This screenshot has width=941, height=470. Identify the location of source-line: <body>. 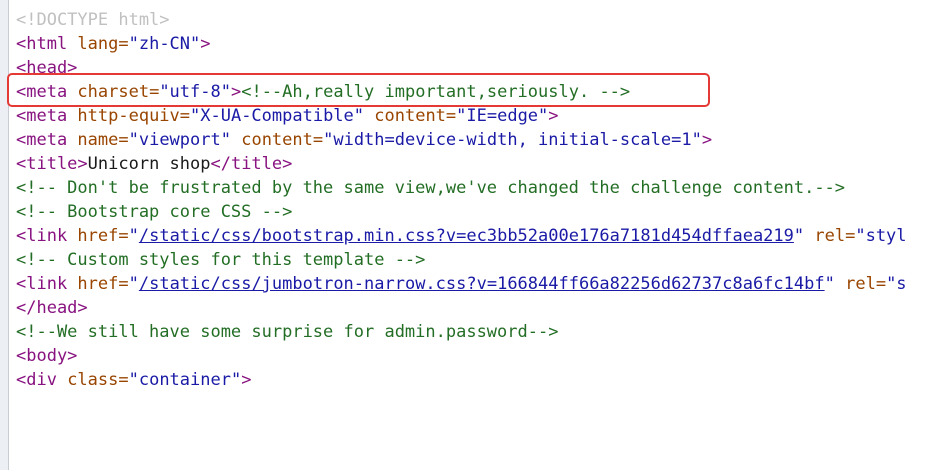
(478, 356).